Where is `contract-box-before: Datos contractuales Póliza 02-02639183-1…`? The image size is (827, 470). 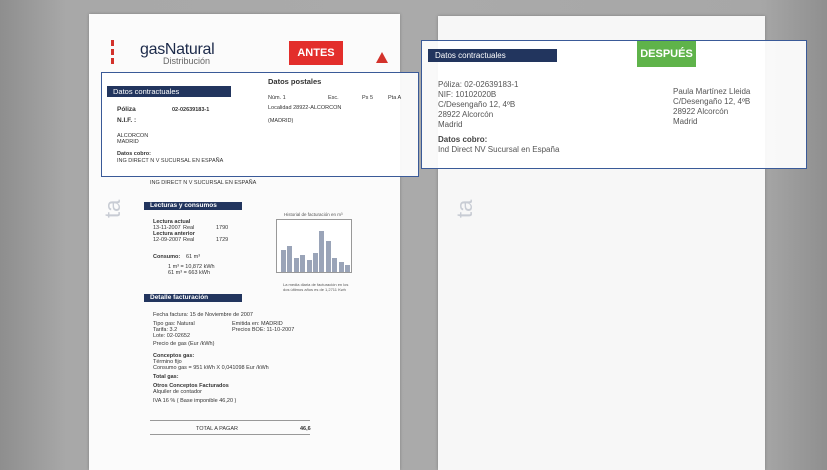 contract-box-before: Datos contractuales Póliza 02-02639183-1… is located at coordinates (260, 124).